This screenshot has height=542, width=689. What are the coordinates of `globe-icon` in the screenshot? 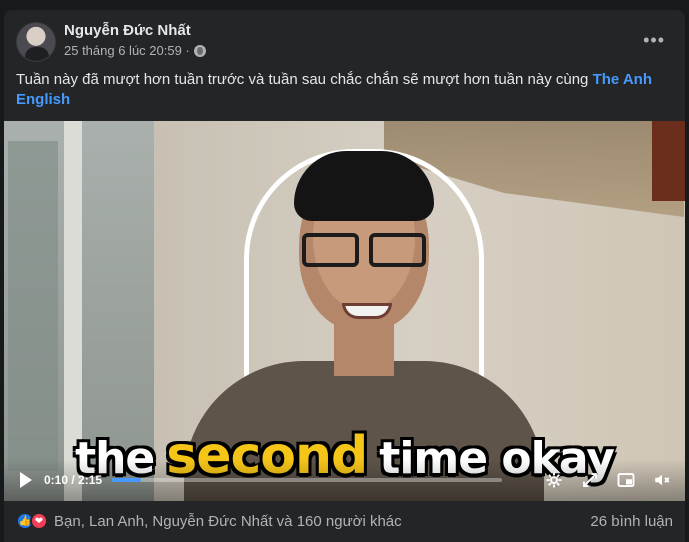 It's located at (199, 50).